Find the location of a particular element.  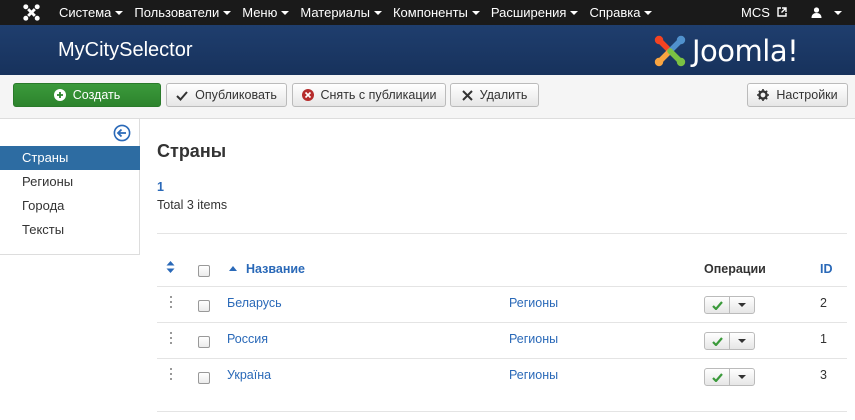

row-id: 3 is located at coordinates (823, 375).